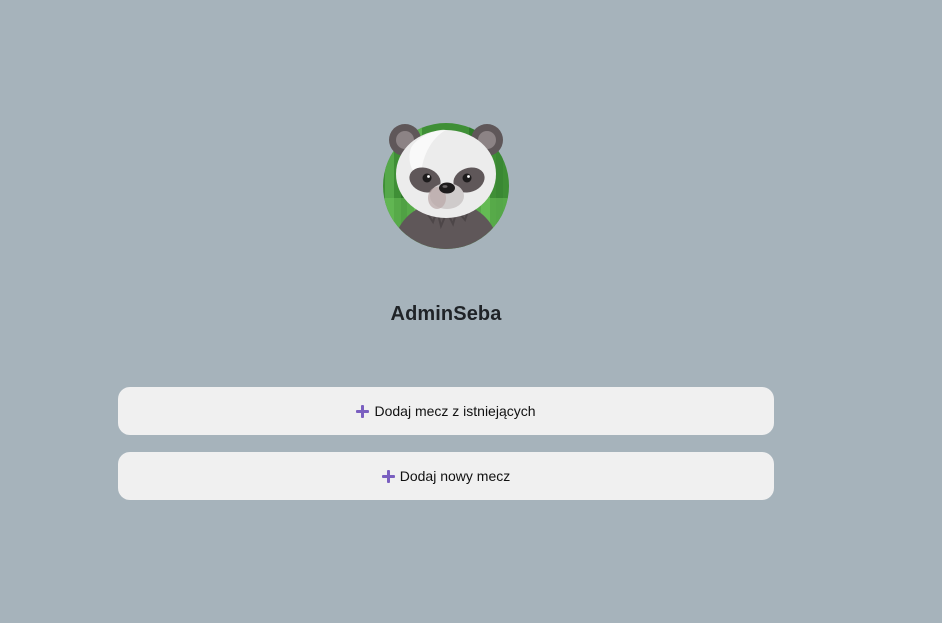 The image size is (942, 623). I want to click on panda-avatar-icon, so click(446, 186).